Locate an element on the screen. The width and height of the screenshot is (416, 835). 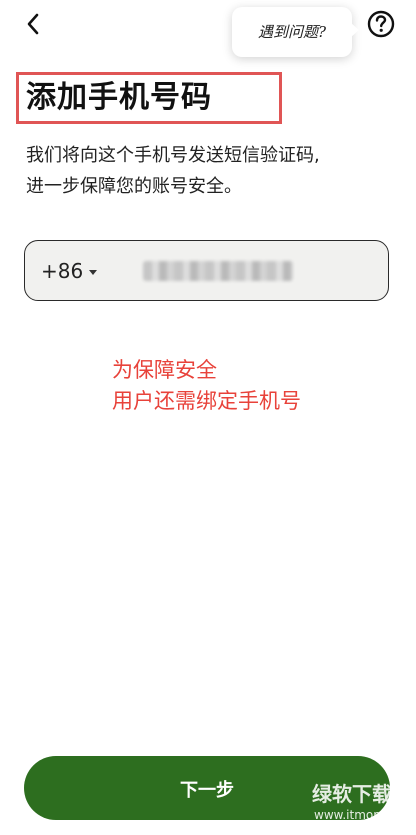
page-description: 我们将向这个手机号发送短信验证码, 进一步保障您的账号安全。 is located at coordinates (211, 171).